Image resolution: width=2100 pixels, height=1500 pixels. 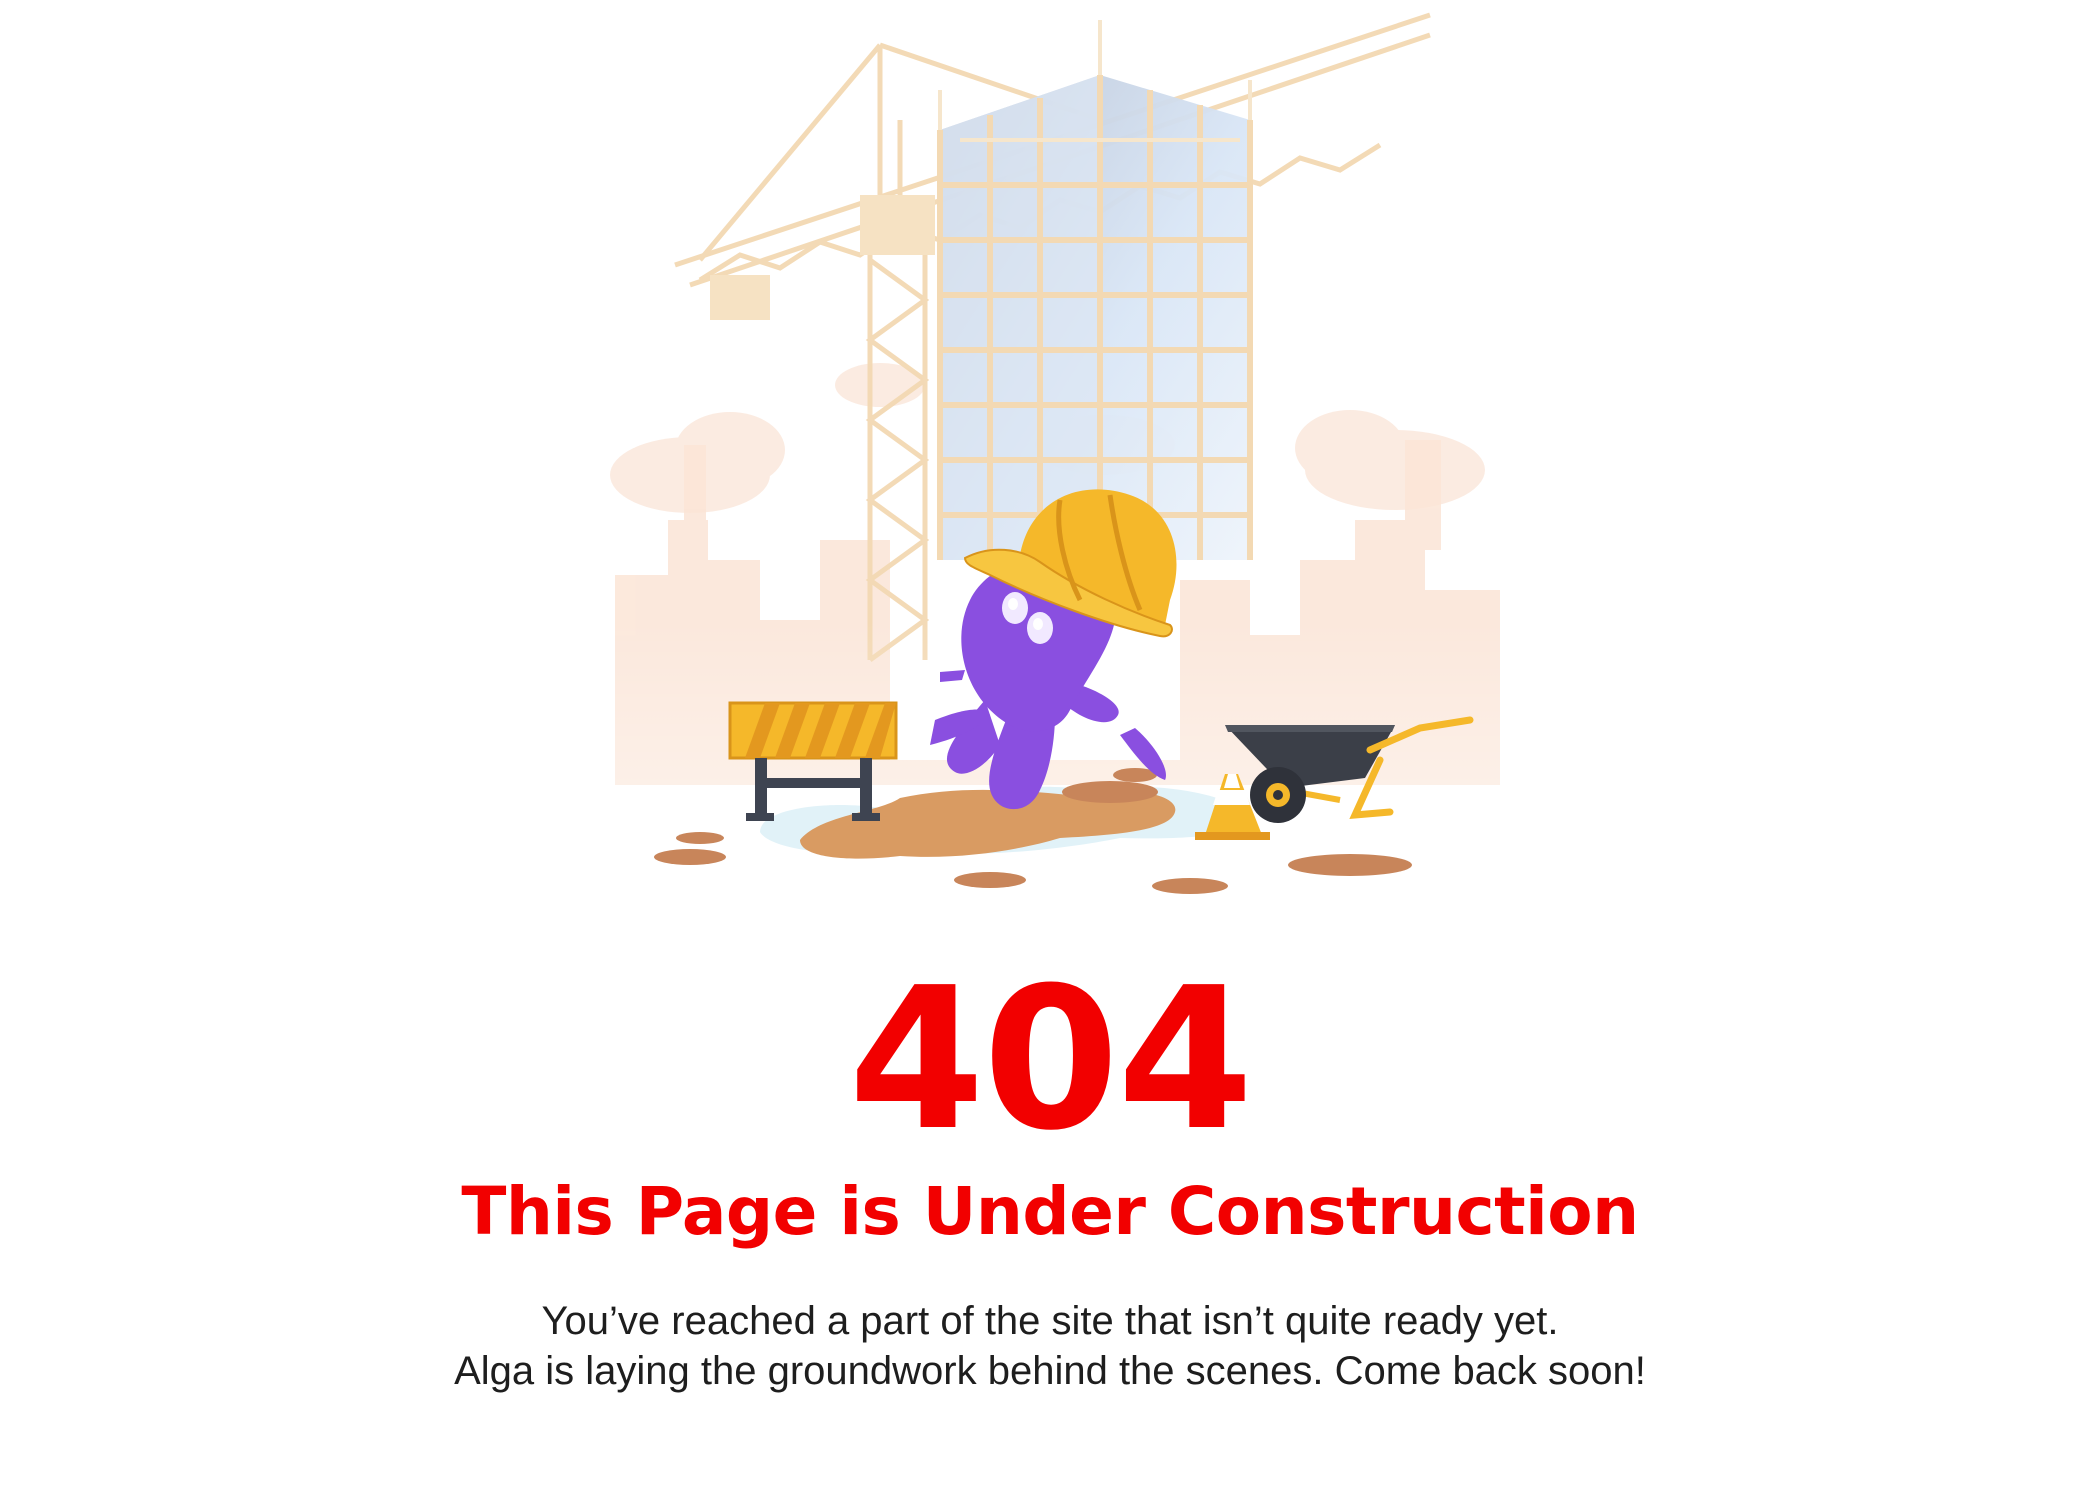 I want to click on glass-building-icon, so click(x=1095, y=290).